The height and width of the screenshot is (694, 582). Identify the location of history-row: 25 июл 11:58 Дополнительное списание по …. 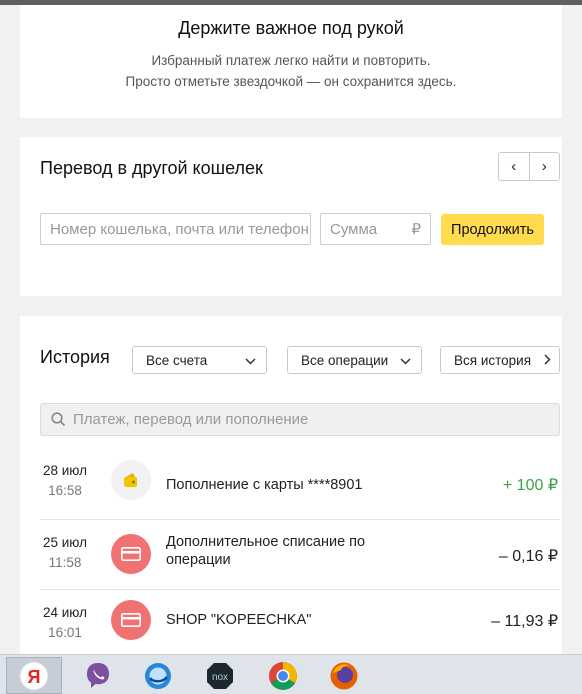
(300, 555).